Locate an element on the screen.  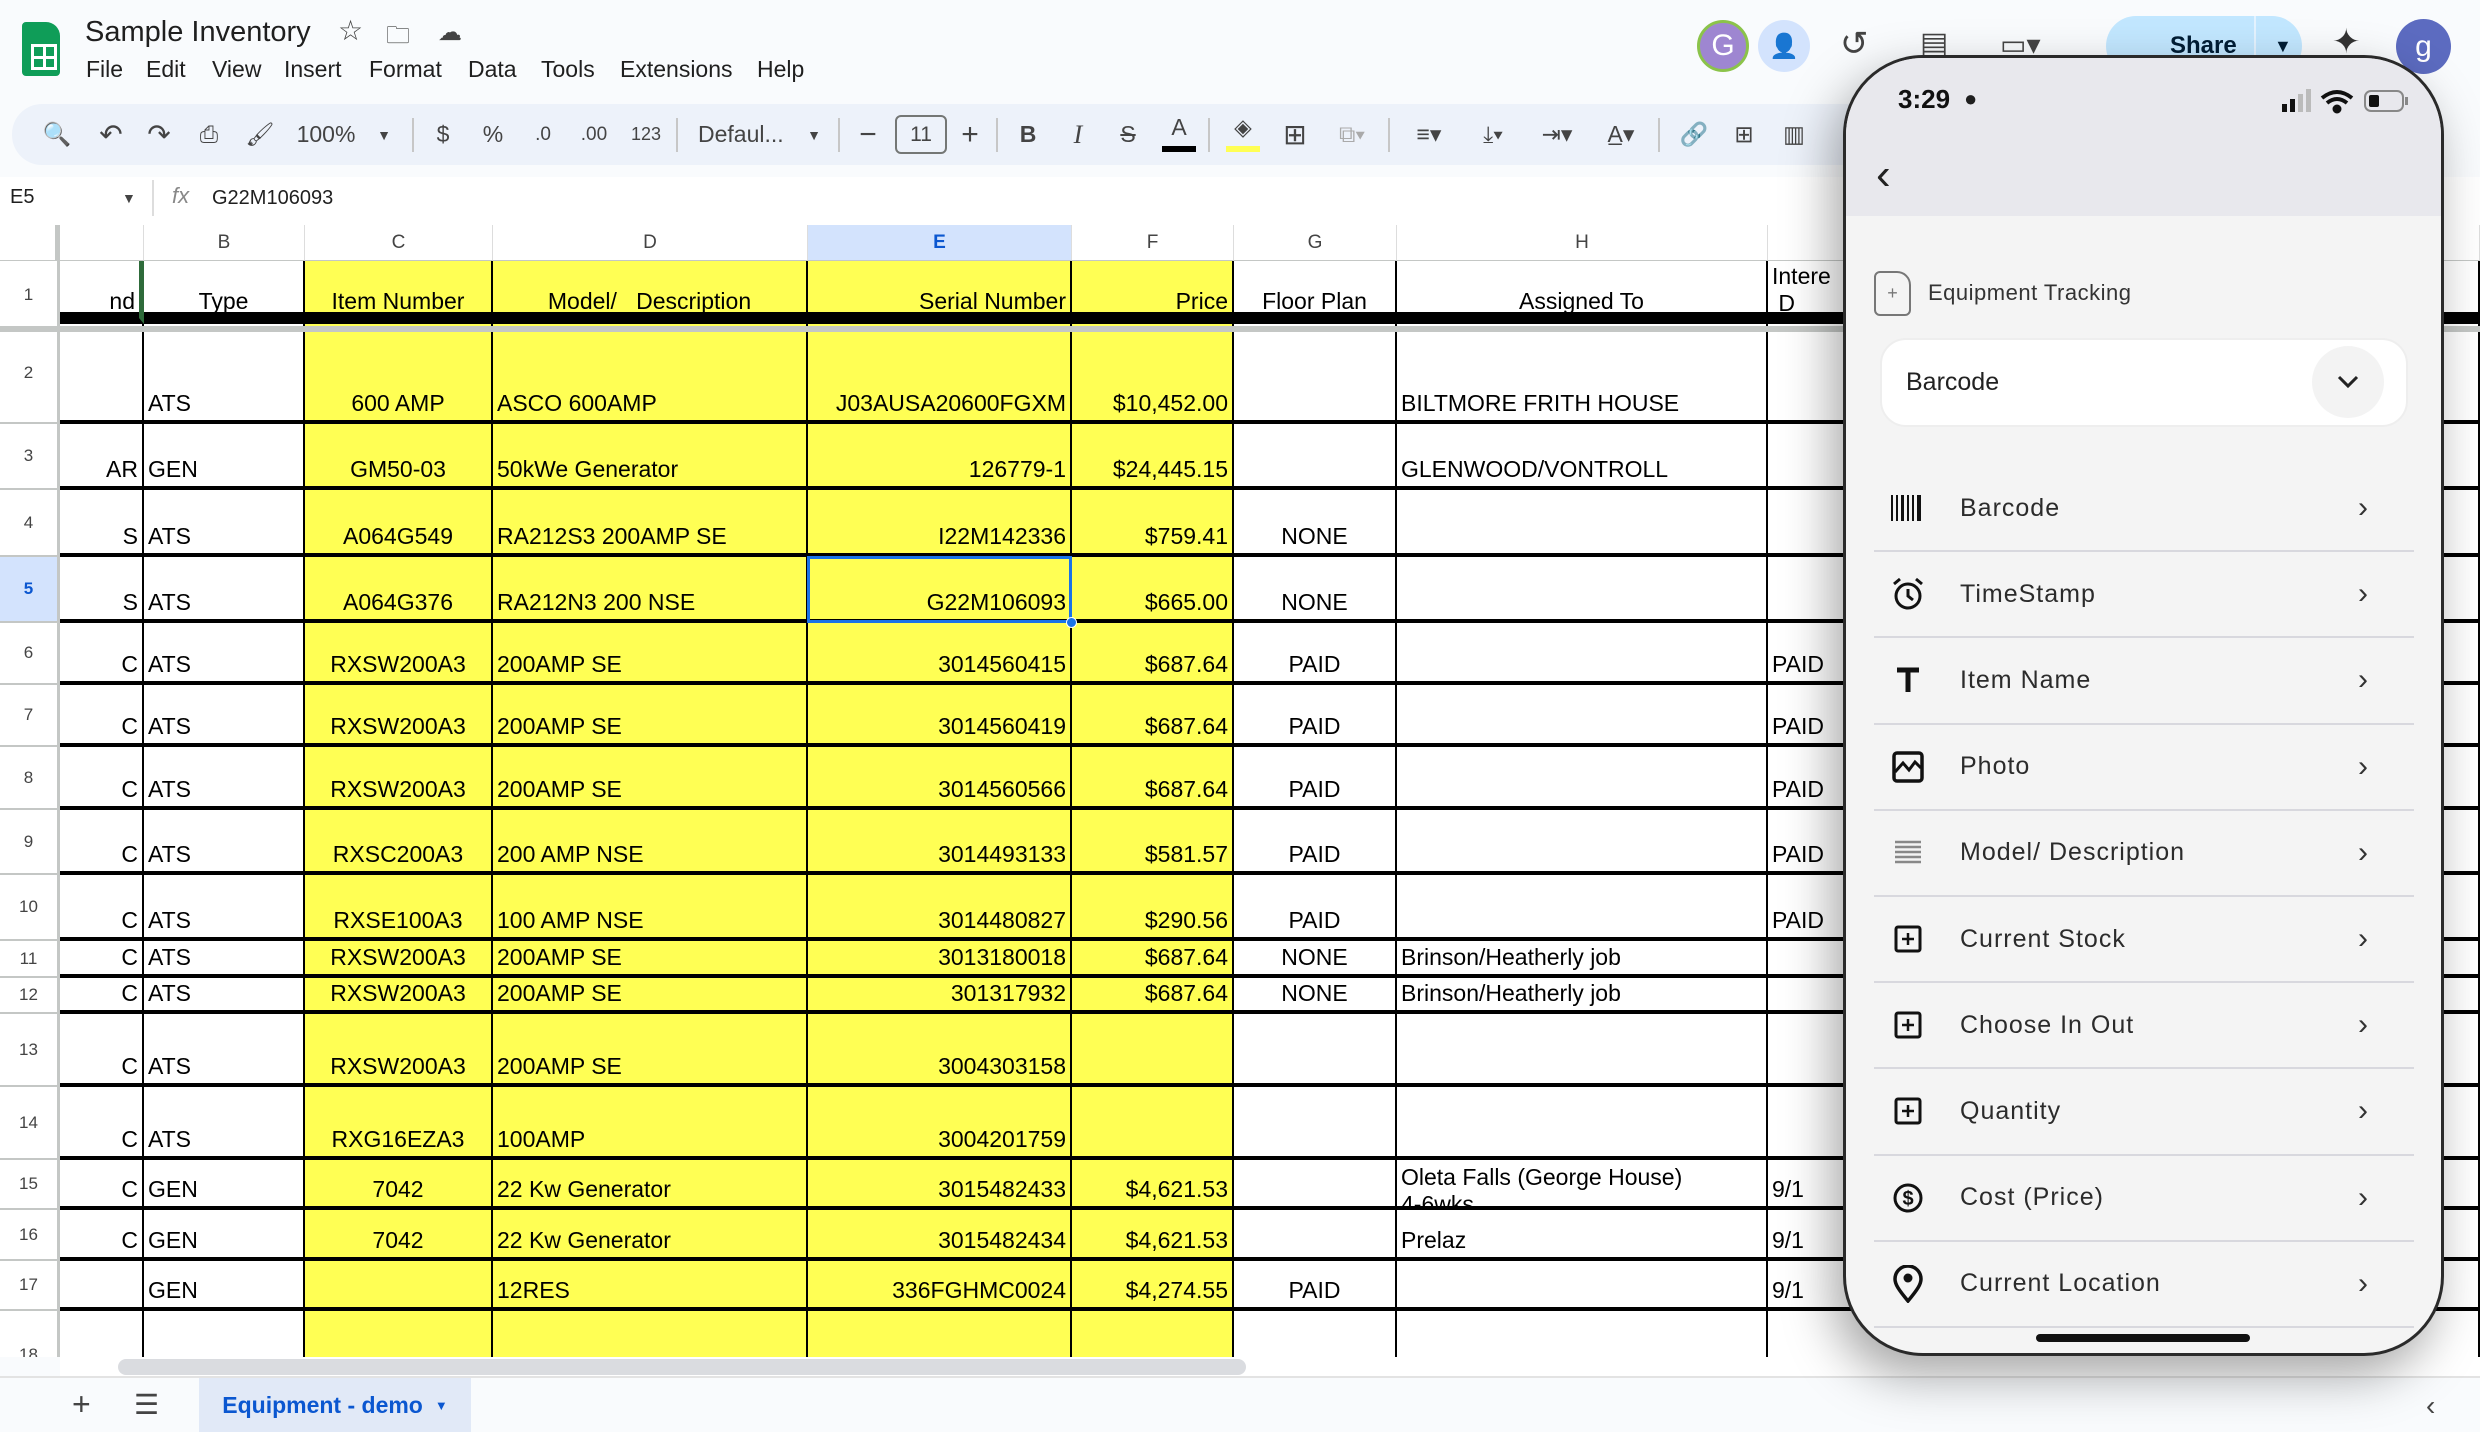
increase-decimal-button: .00 is located at coordinates (594, 134).